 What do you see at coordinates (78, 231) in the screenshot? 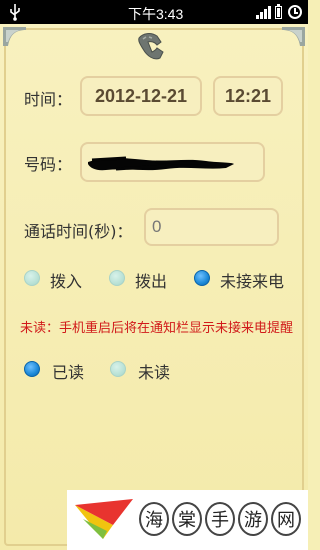
I see `duration-label: 通话时间(秒)：` at bounding box center [78, 231].